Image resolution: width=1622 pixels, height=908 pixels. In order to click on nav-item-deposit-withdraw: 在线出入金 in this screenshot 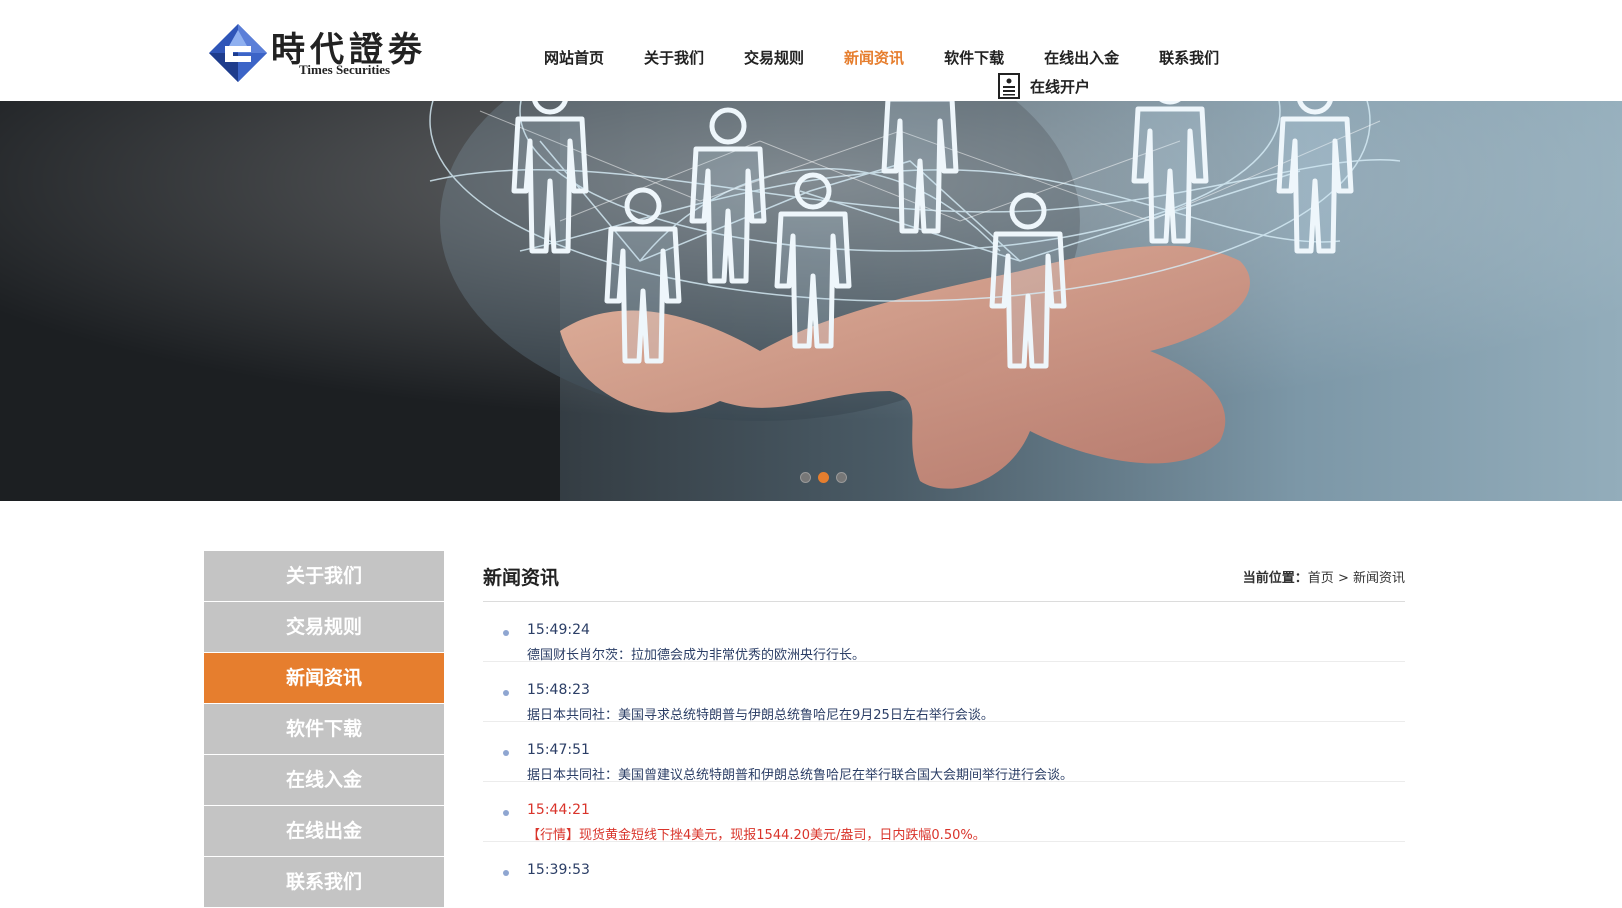, I will do `click(1081, 58)`.